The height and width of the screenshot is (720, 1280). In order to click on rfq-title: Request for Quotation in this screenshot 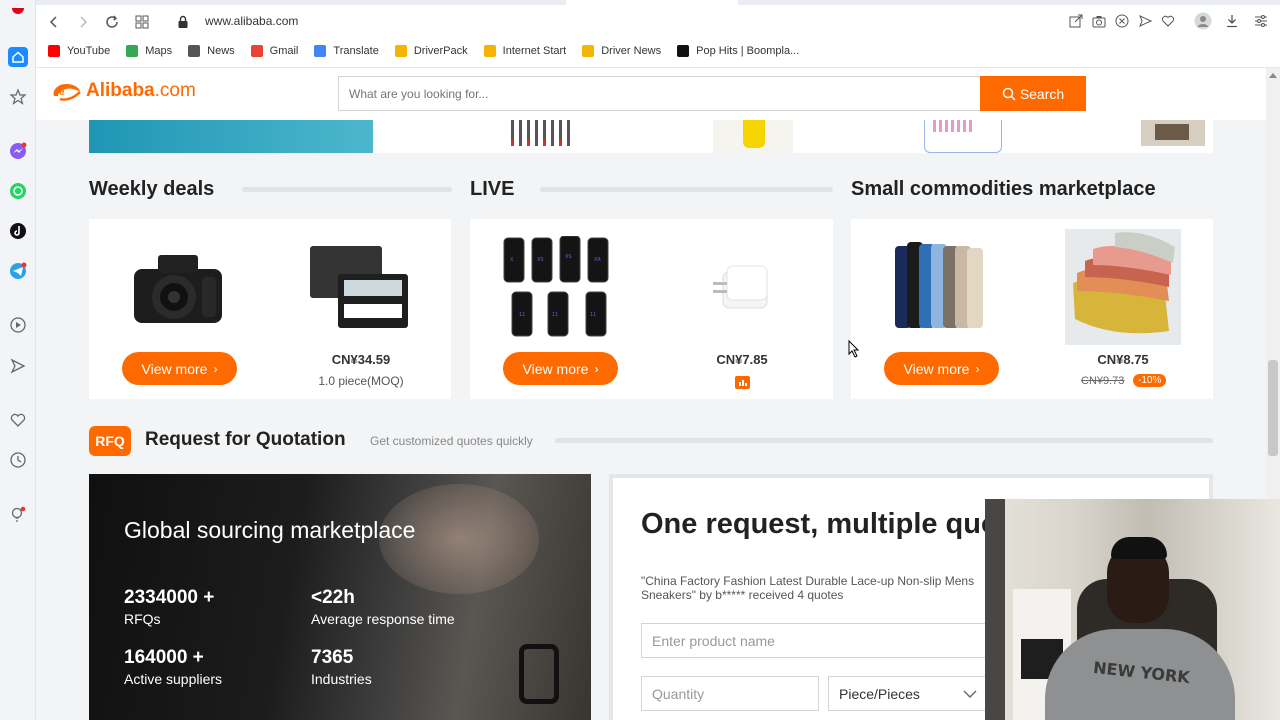, I will do `click(245, 440)`.